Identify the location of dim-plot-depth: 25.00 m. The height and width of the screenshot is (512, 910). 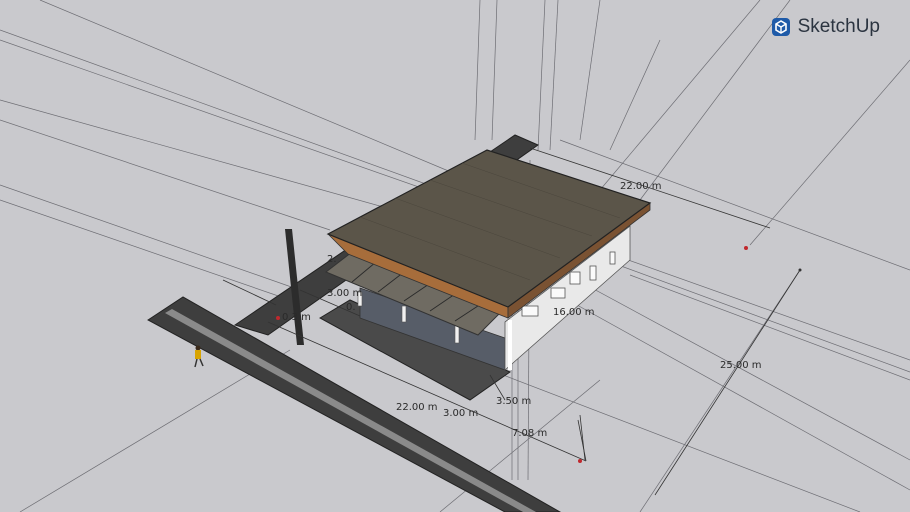
(741, 365).